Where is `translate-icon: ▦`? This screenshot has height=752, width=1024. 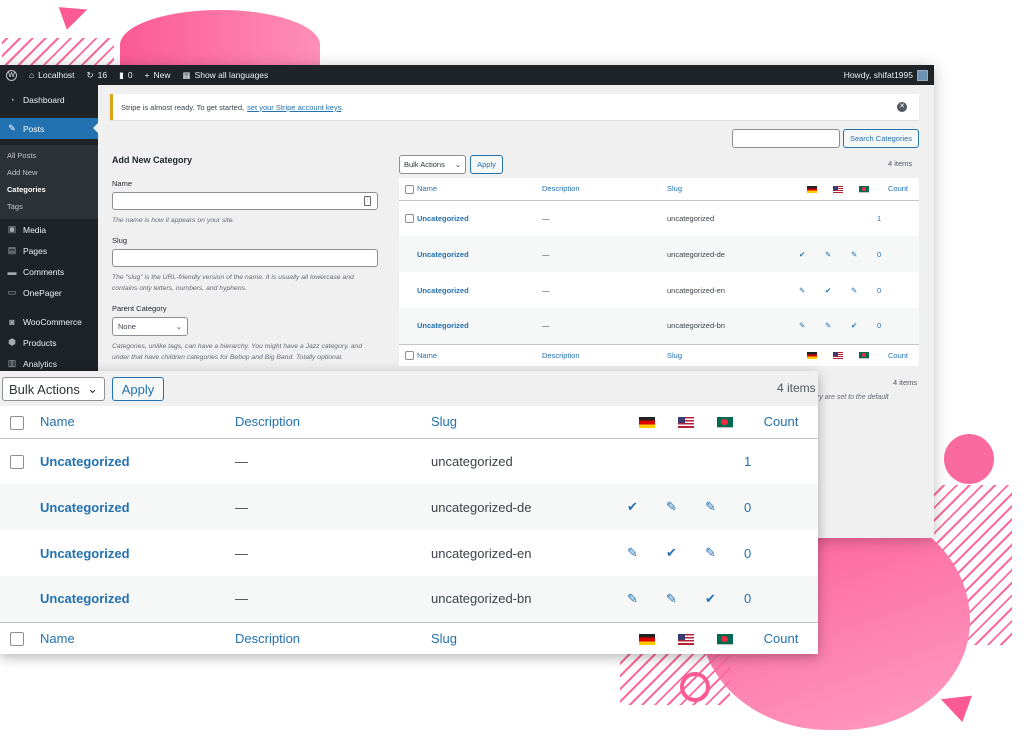 translate-icon: ▦ is located at coordinates (186, 74).